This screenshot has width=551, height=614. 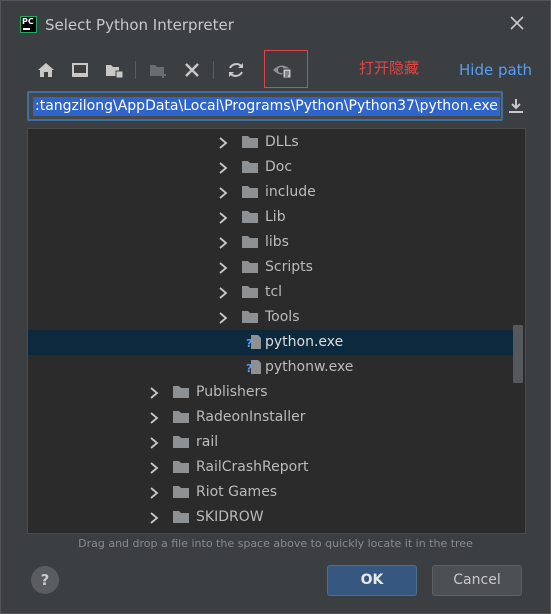 What do you see at coordinates (271, 442) in the screenshot?
I see `tree-row: rail` at bounding box center [271, 442].